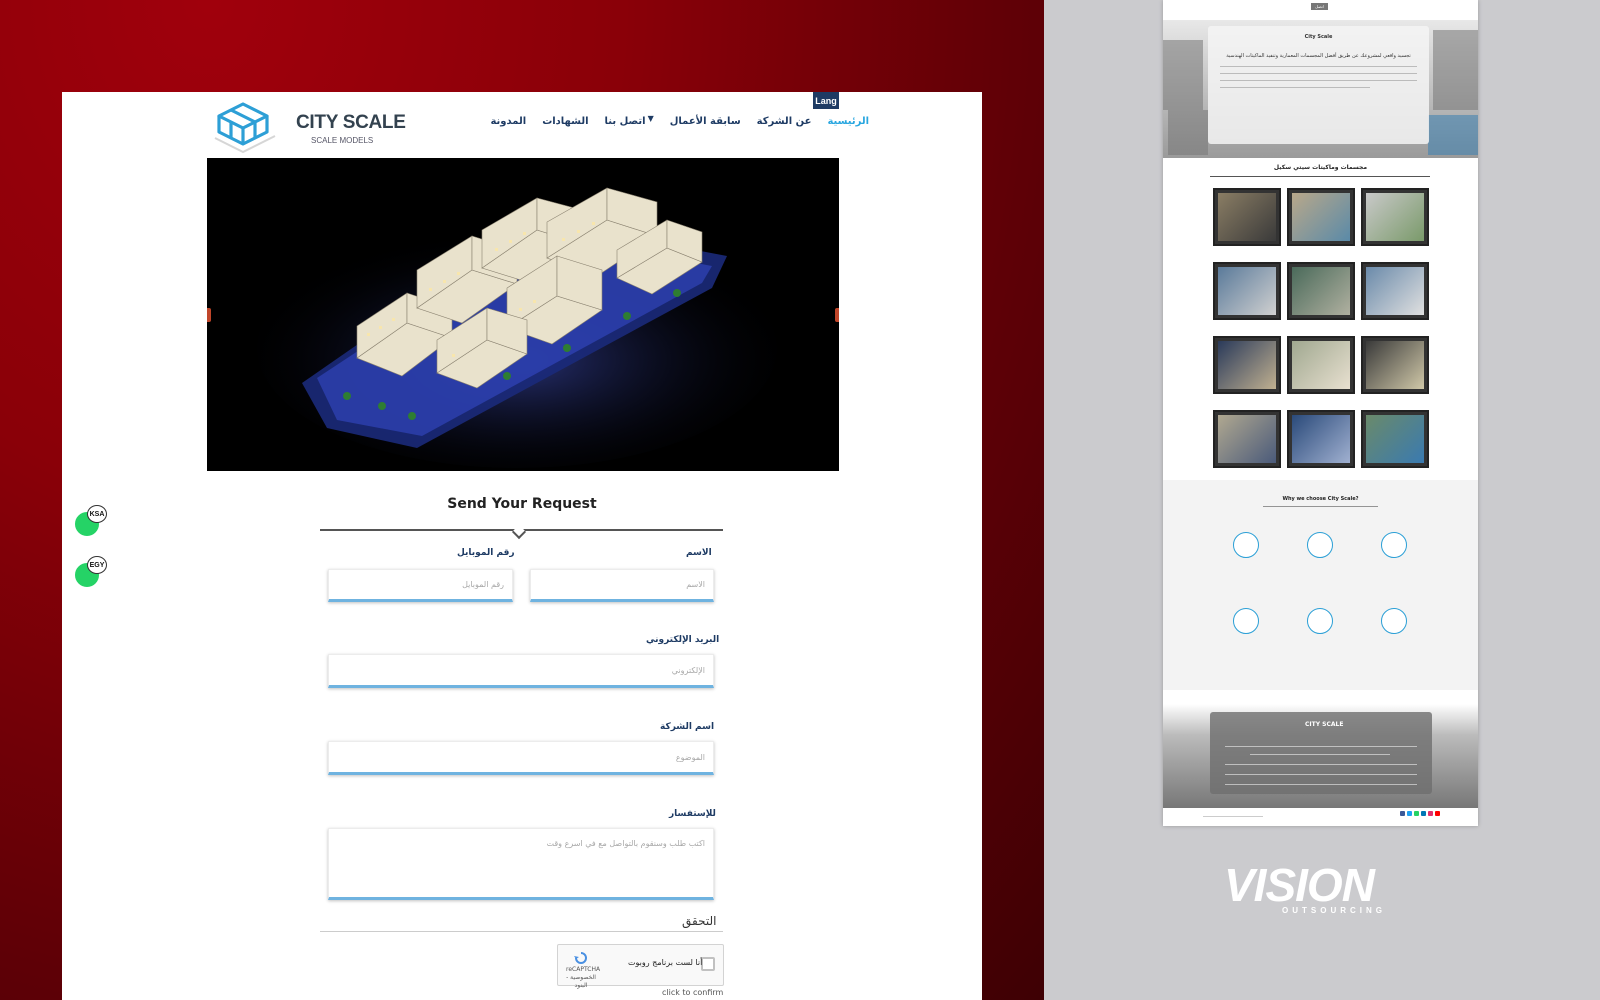 The image size is (1600, 1000). Describe the element at coordinates (342, 140) in the screenshot. I see `logo-subtitle: SCALE MODELS` at that location.